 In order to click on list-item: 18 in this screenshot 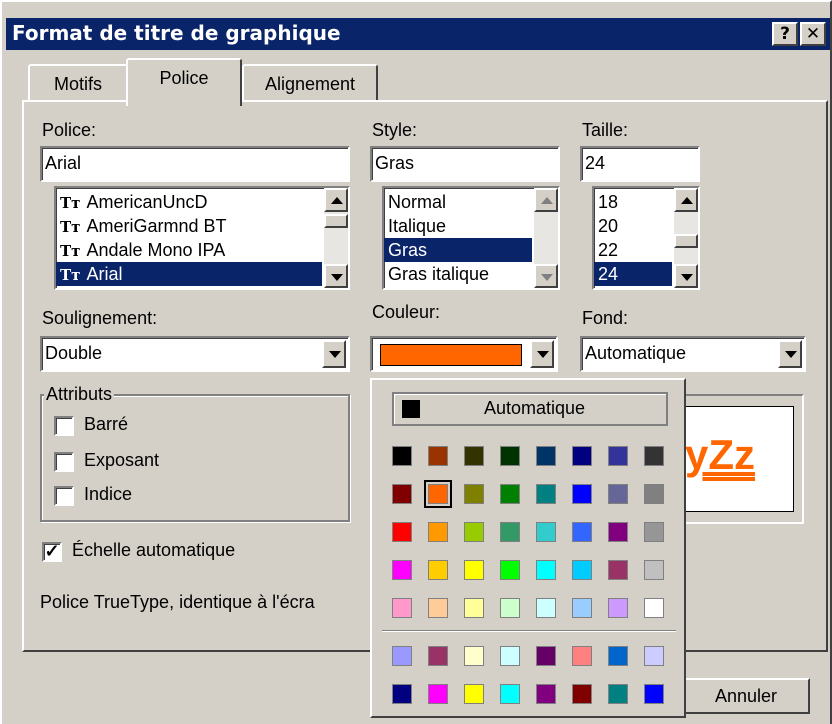, I will do `click(633, 202)`.